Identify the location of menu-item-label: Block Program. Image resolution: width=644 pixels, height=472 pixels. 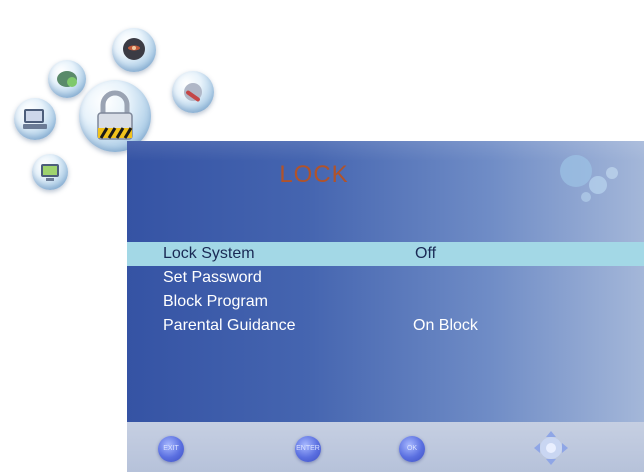
(215, 301).